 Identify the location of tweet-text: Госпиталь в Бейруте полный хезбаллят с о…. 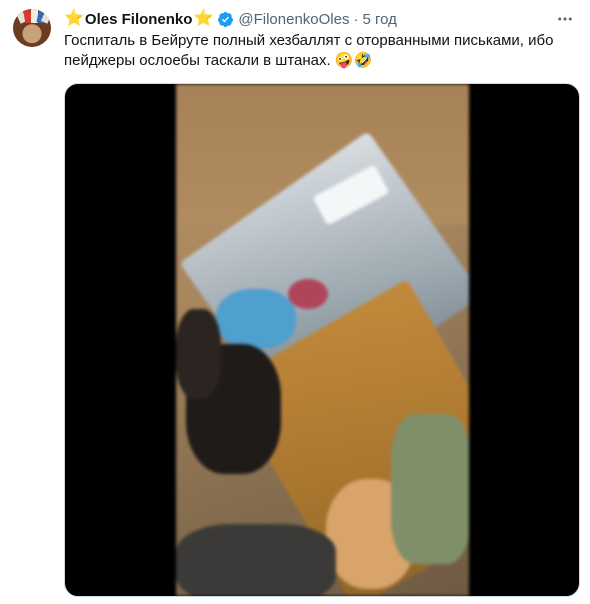
(314, 51).